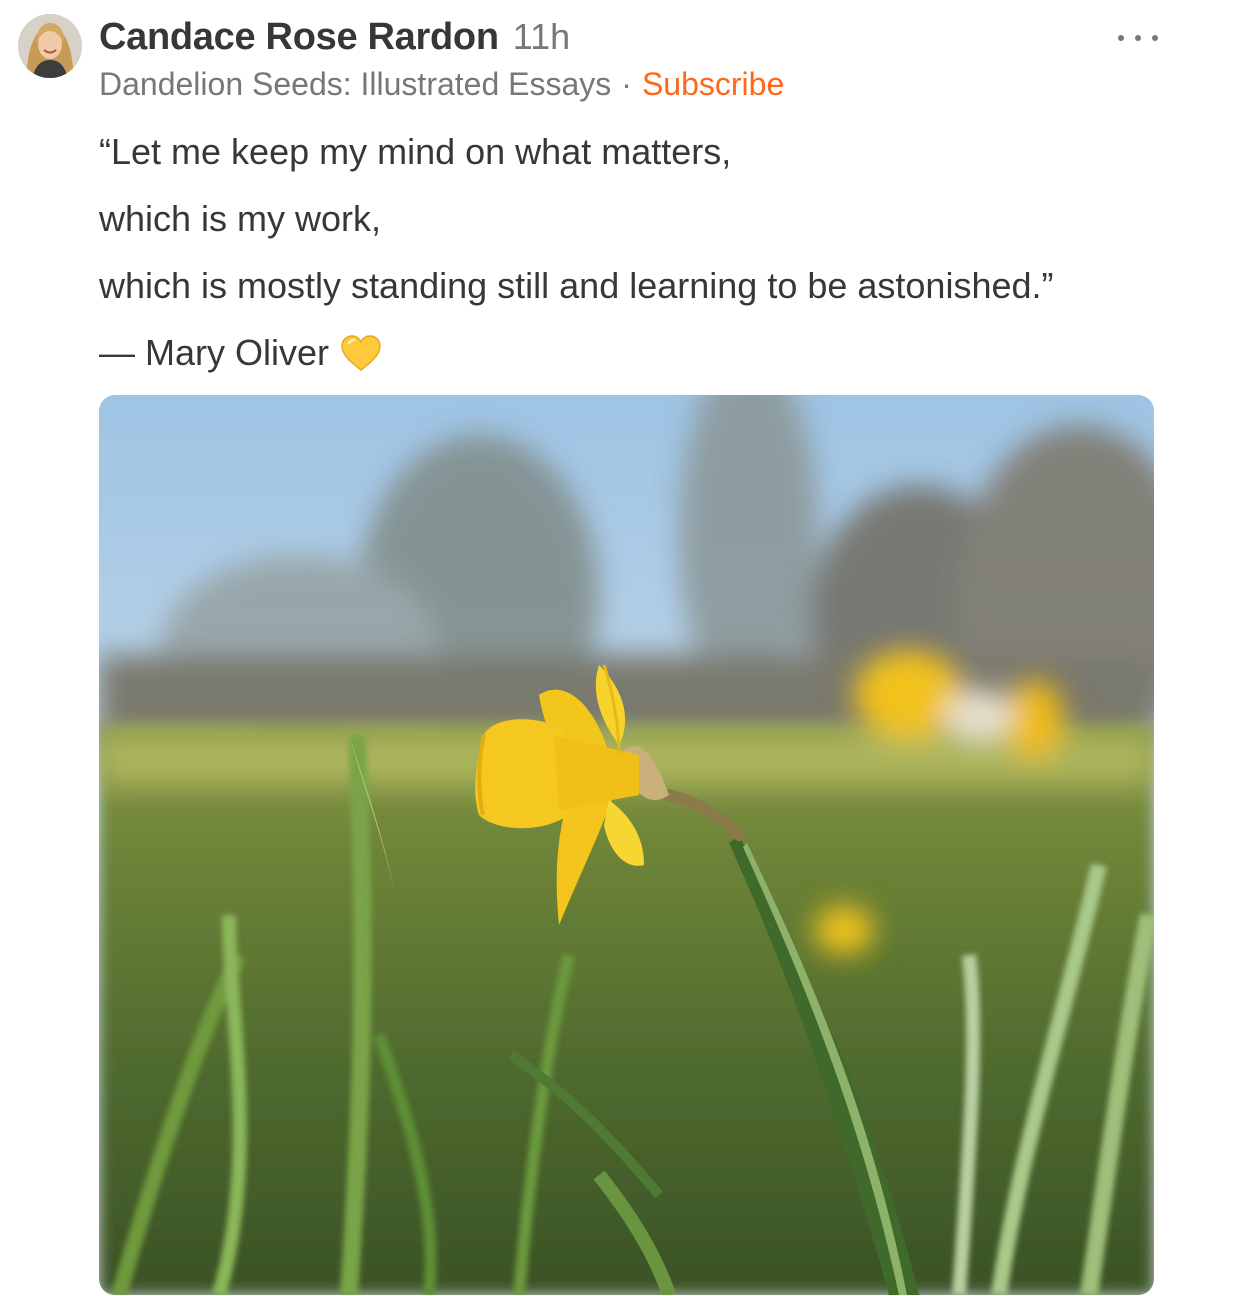 The image size is (1254, 1296). I want to click on more-horizontal-icon, so click(1121, 38).